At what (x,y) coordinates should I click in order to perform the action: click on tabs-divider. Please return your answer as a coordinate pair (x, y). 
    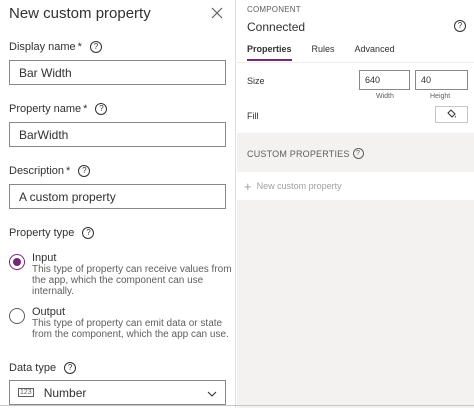
    Looking at the image, I should click on (355, 62).